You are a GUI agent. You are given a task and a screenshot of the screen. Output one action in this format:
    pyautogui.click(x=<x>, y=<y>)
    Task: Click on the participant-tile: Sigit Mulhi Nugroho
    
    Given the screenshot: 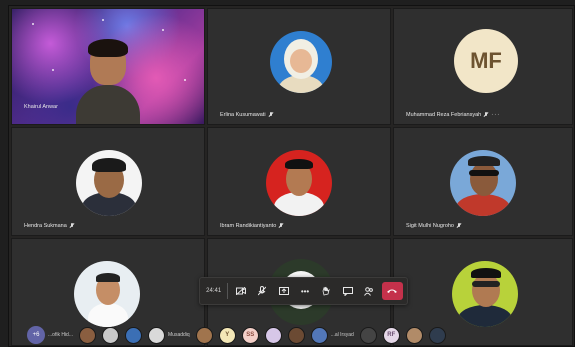 What is the action you would take?
    pyautogui.click(x=483, y=181)
    